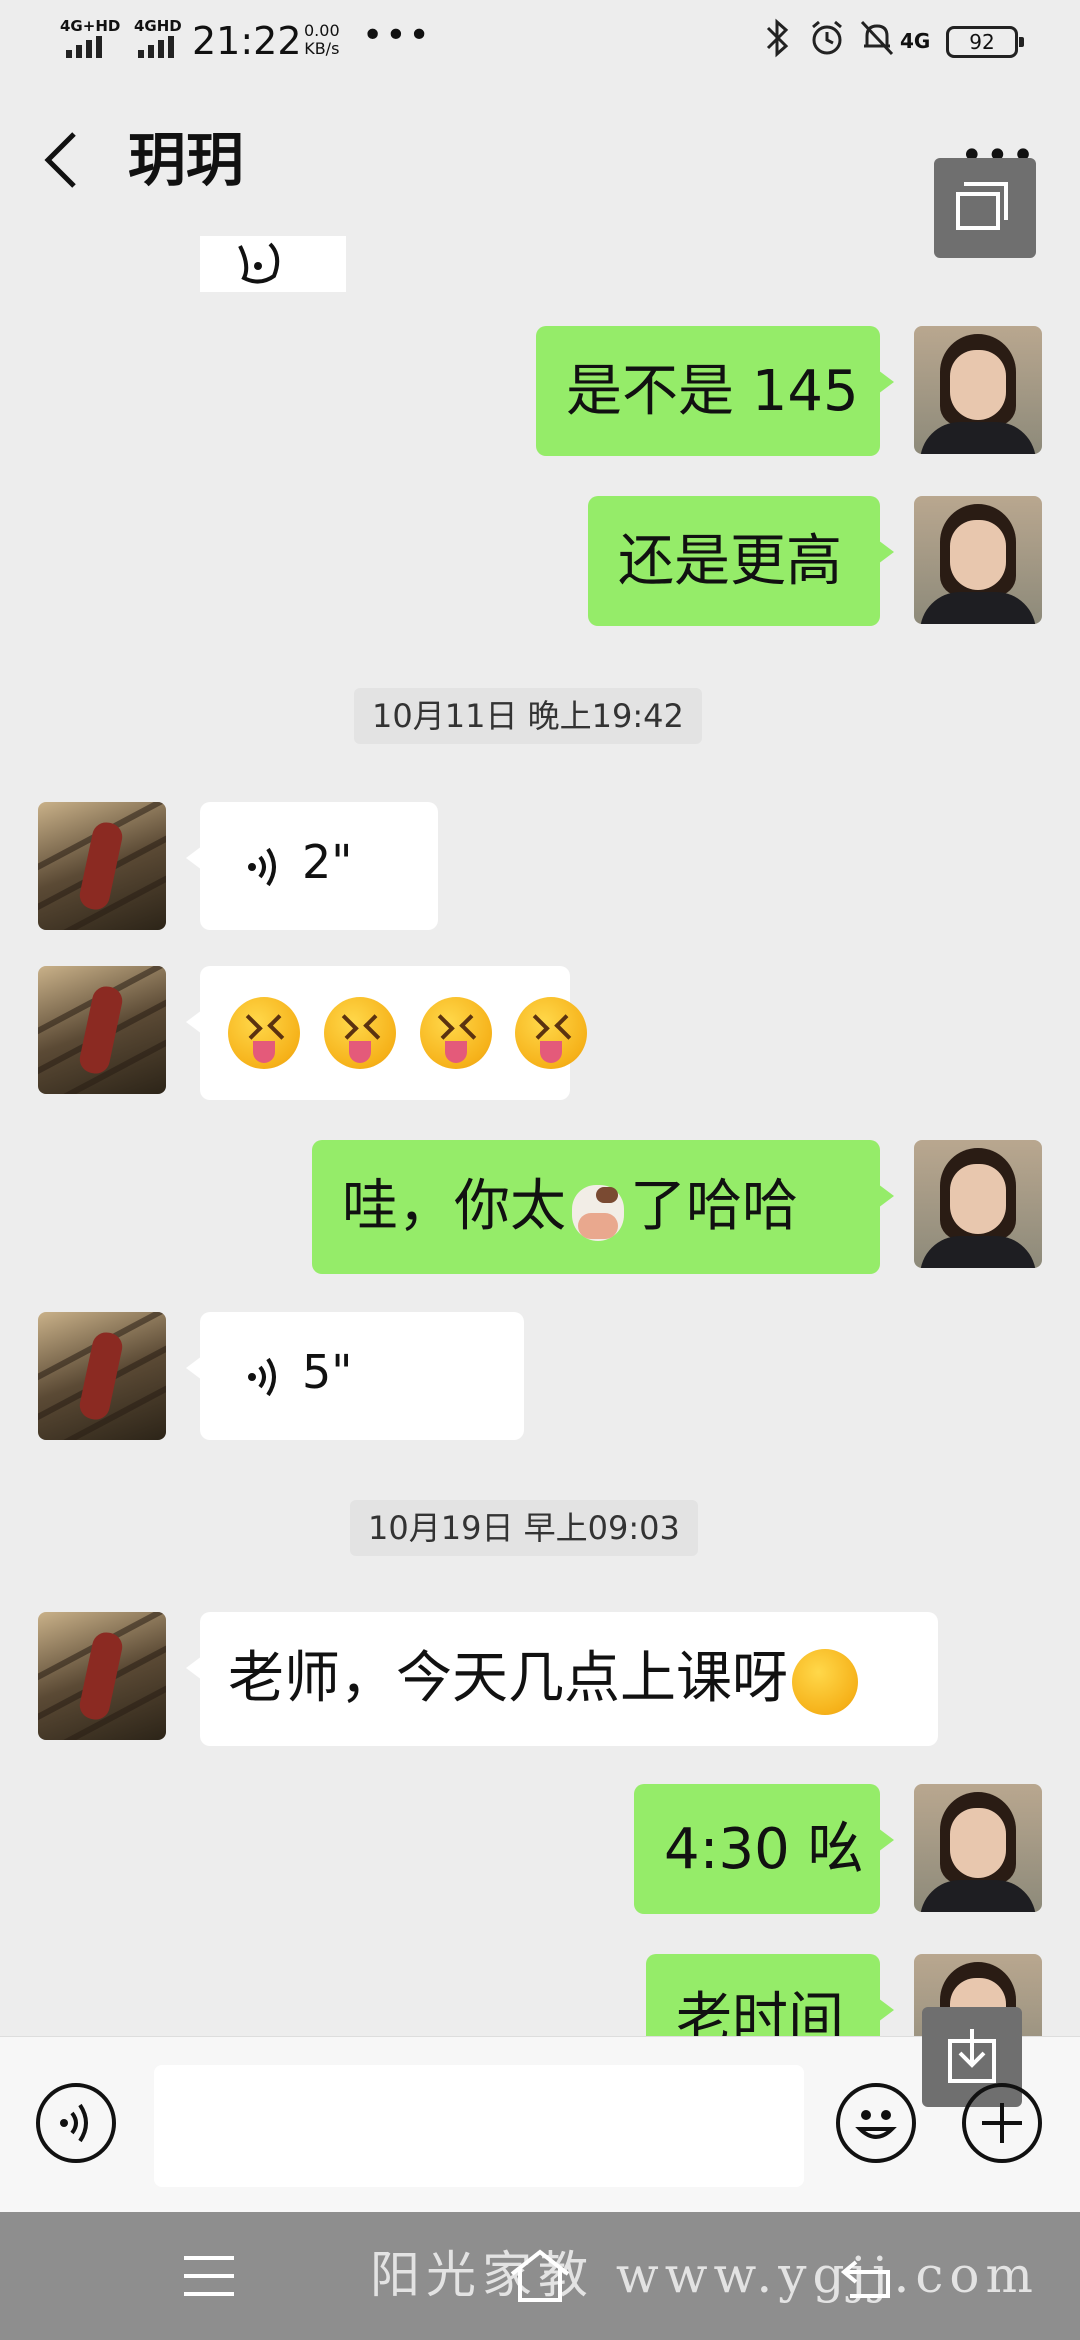  What do you see at coordinates (915, 41) in the screenshot?
I see `network-type: 4G` at bounding box center [915, 41].